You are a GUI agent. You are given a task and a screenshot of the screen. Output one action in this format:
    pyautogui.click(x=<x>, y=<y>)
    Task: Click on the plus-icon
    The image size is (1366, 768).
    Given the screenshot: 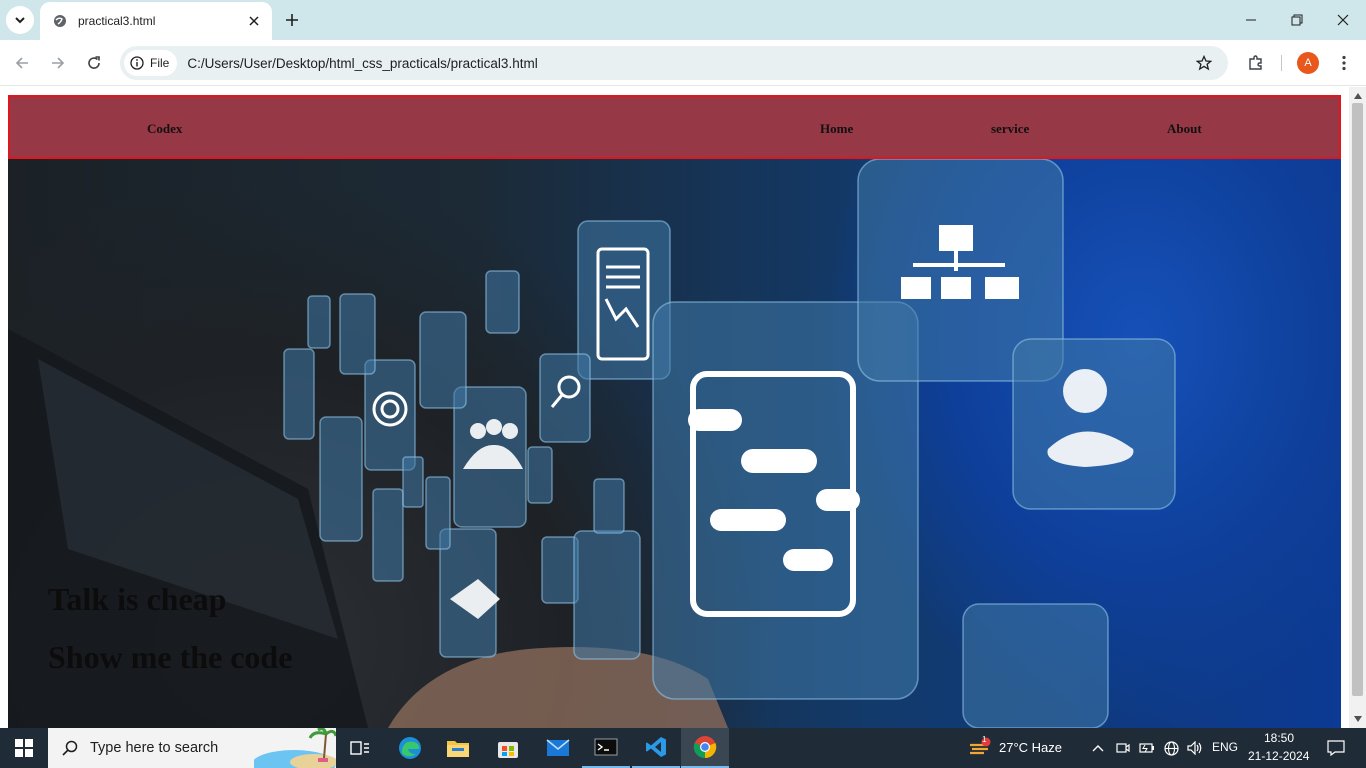 What is the action you would take?
    pyautogui.click(x=292, y=20)
    